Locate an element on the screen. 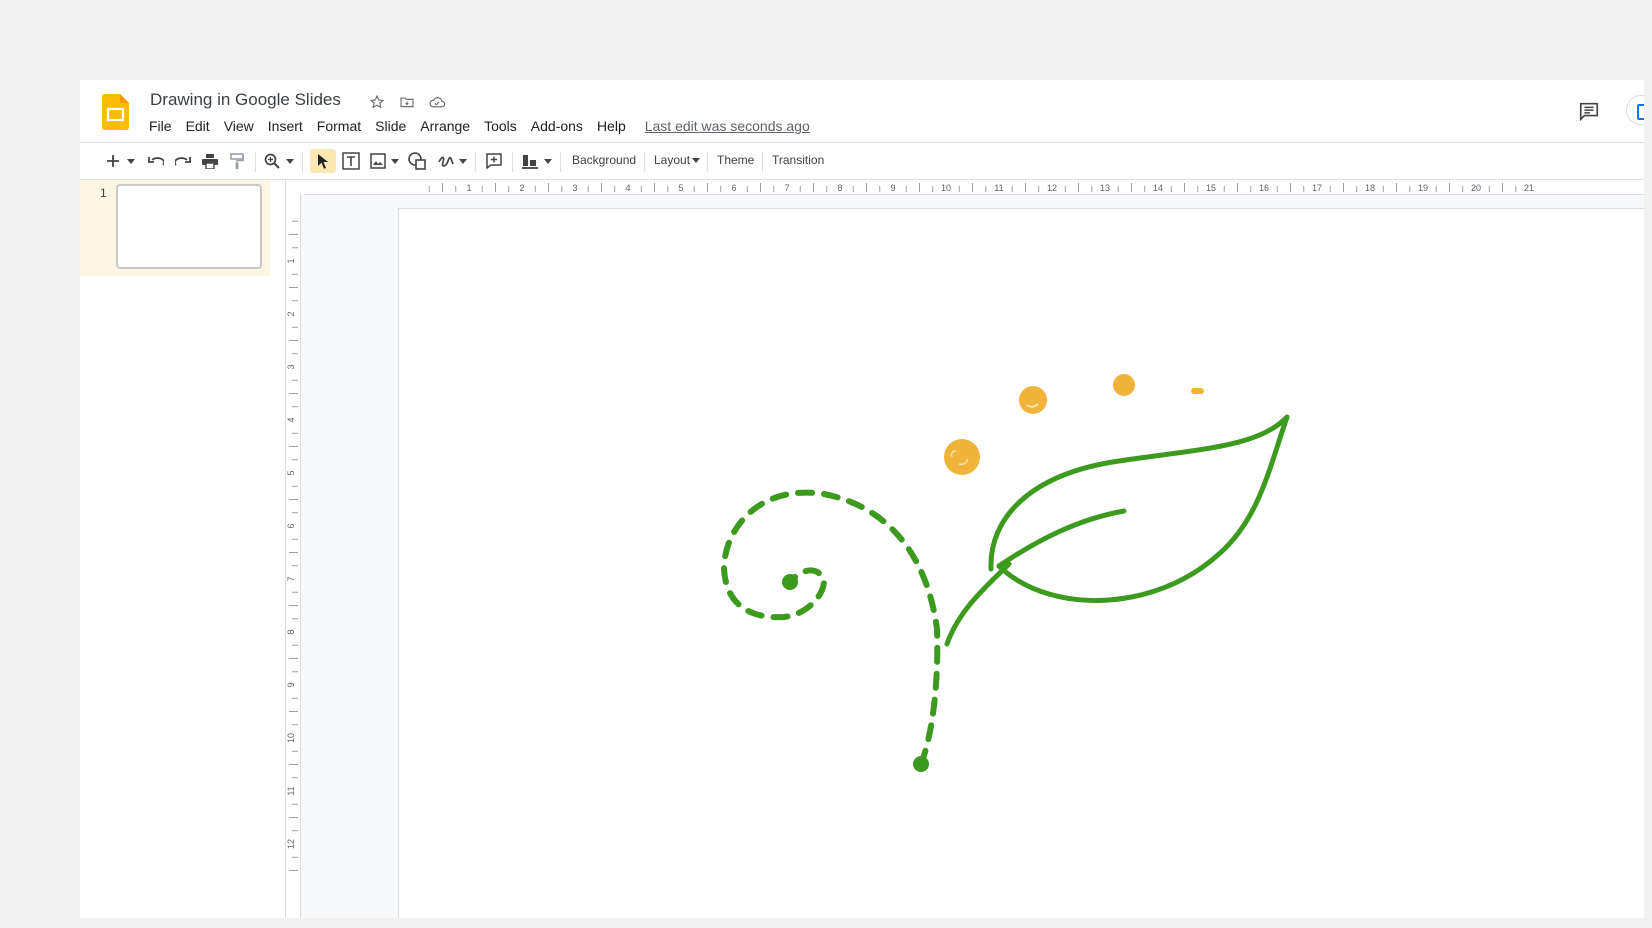 This screenshot has width=1652, height=928. filmstrip-selected-item: 1 is located at coordinates (175, 228).